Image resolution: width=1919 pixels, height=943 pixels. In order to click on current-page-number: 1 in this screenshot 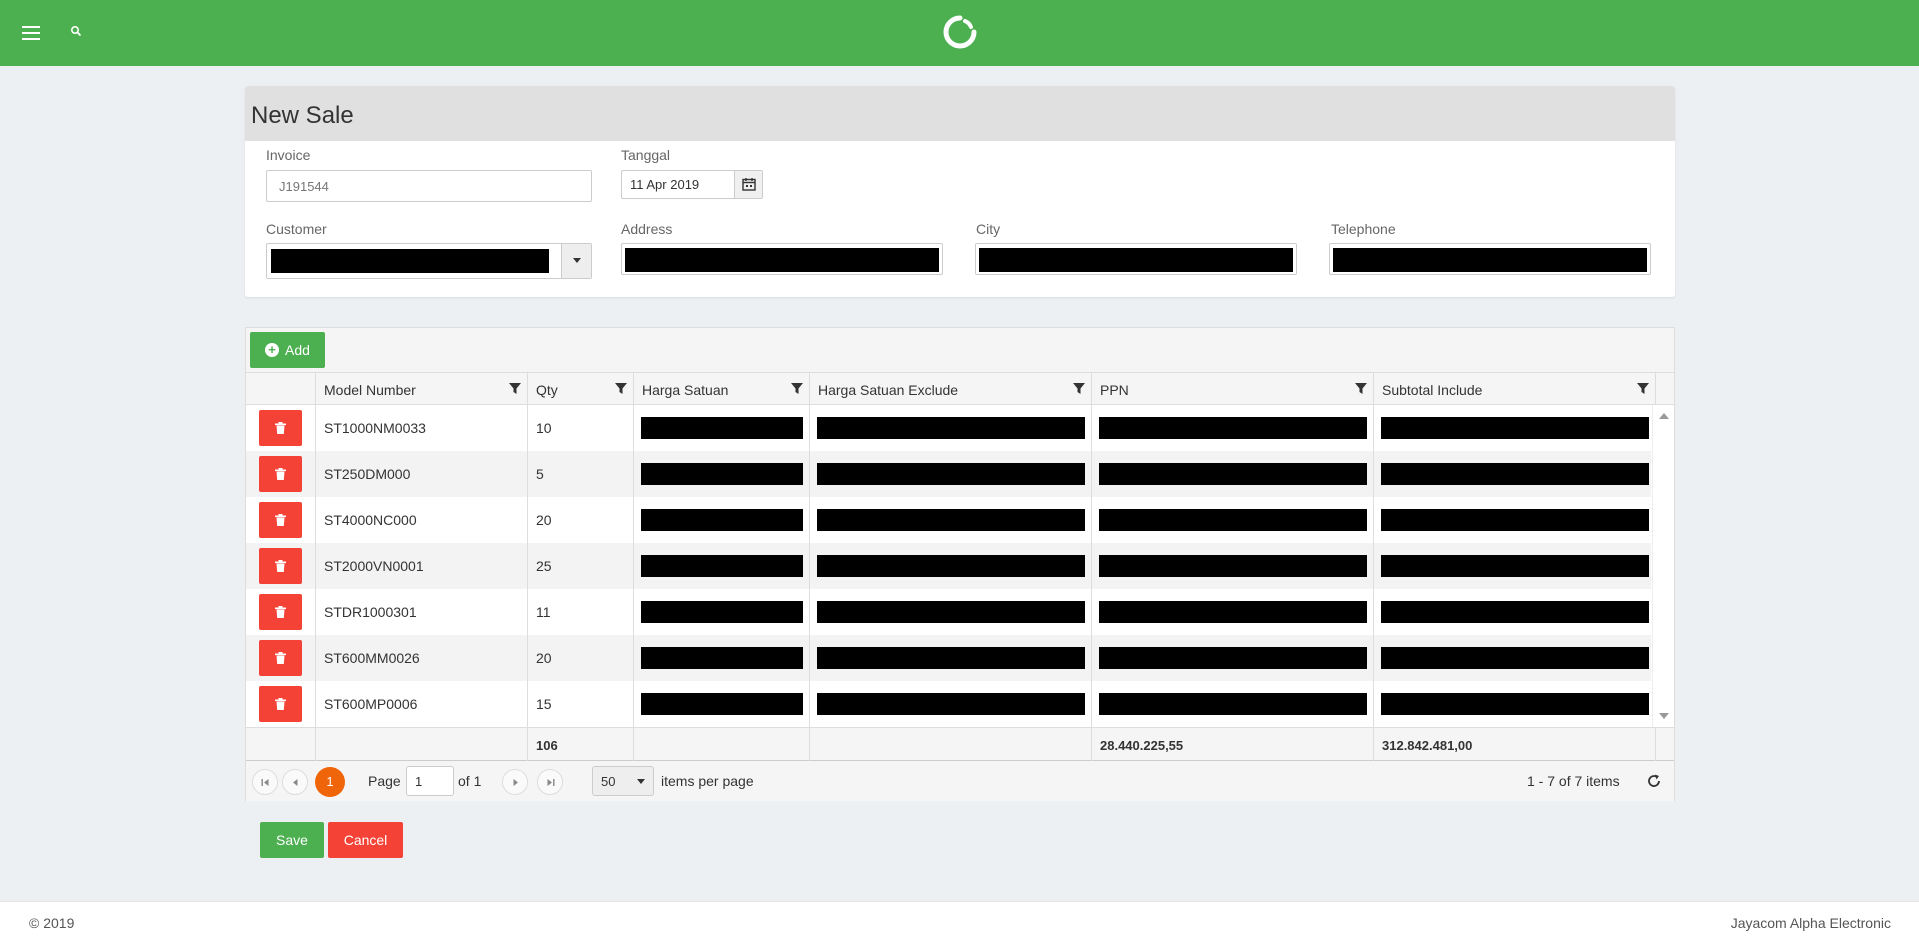, I will do `click(330, 782)`.